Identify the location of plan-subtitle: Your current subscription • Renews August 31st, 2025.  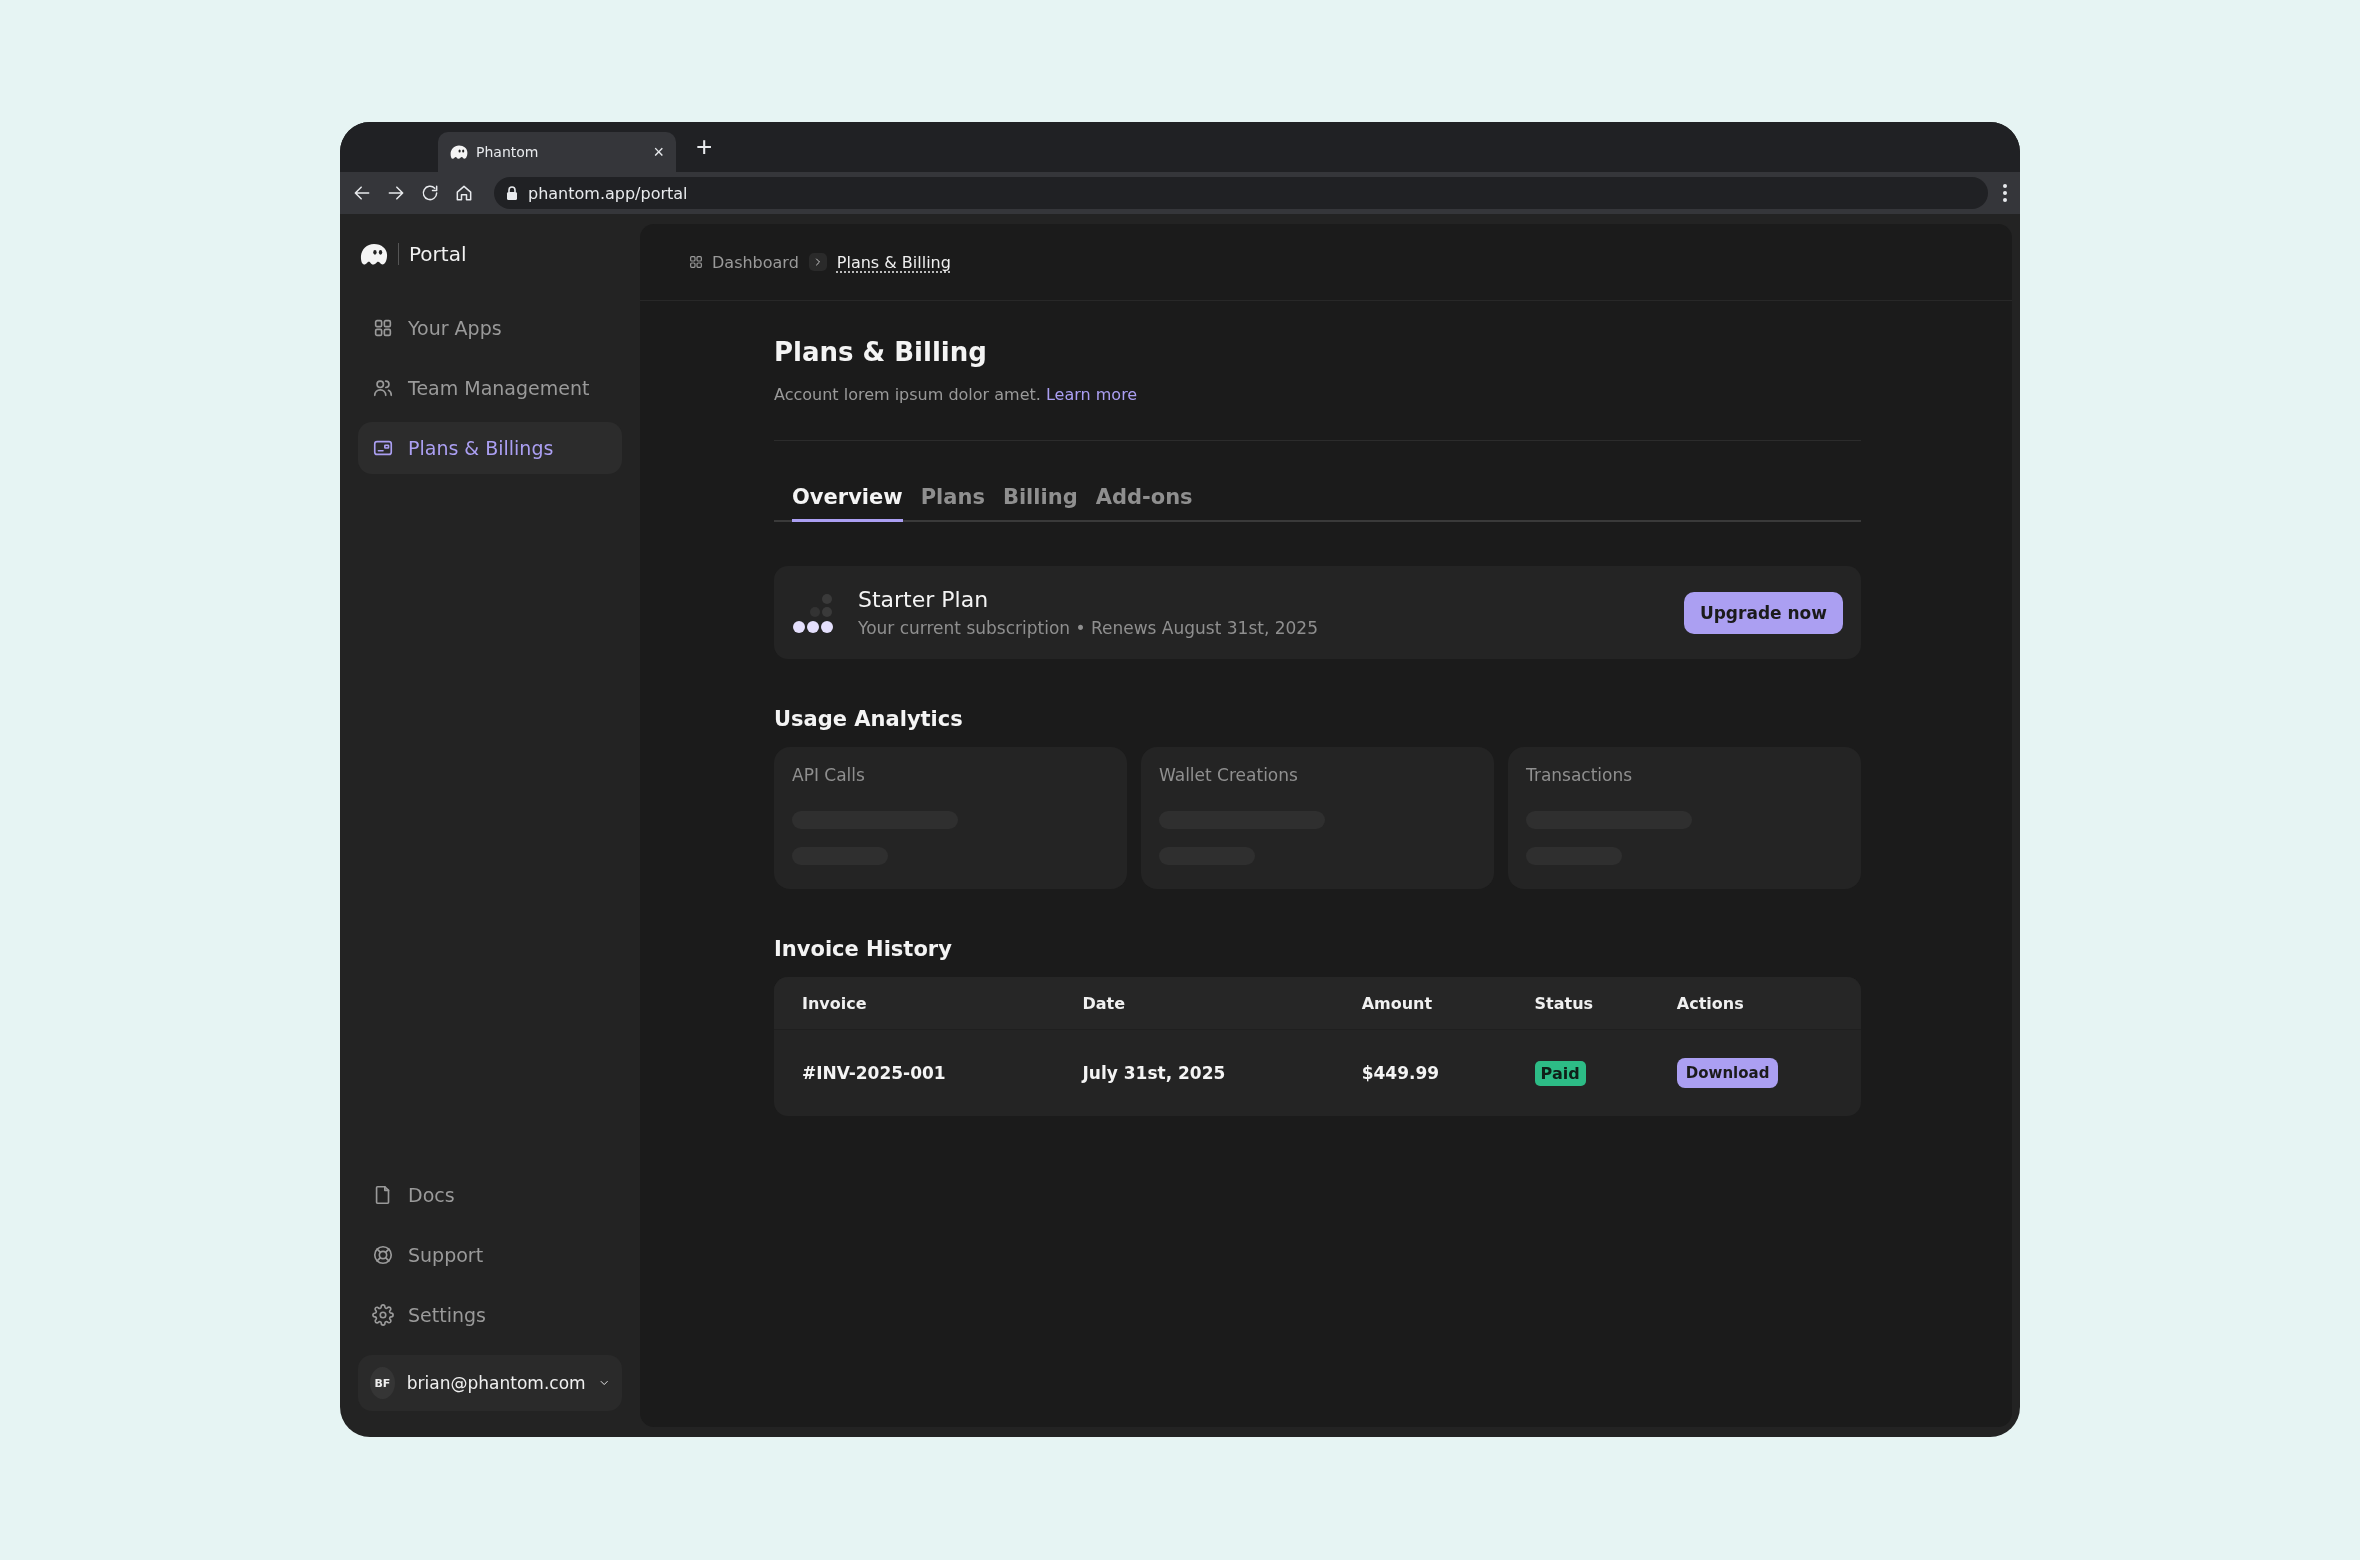
(1088, 628).